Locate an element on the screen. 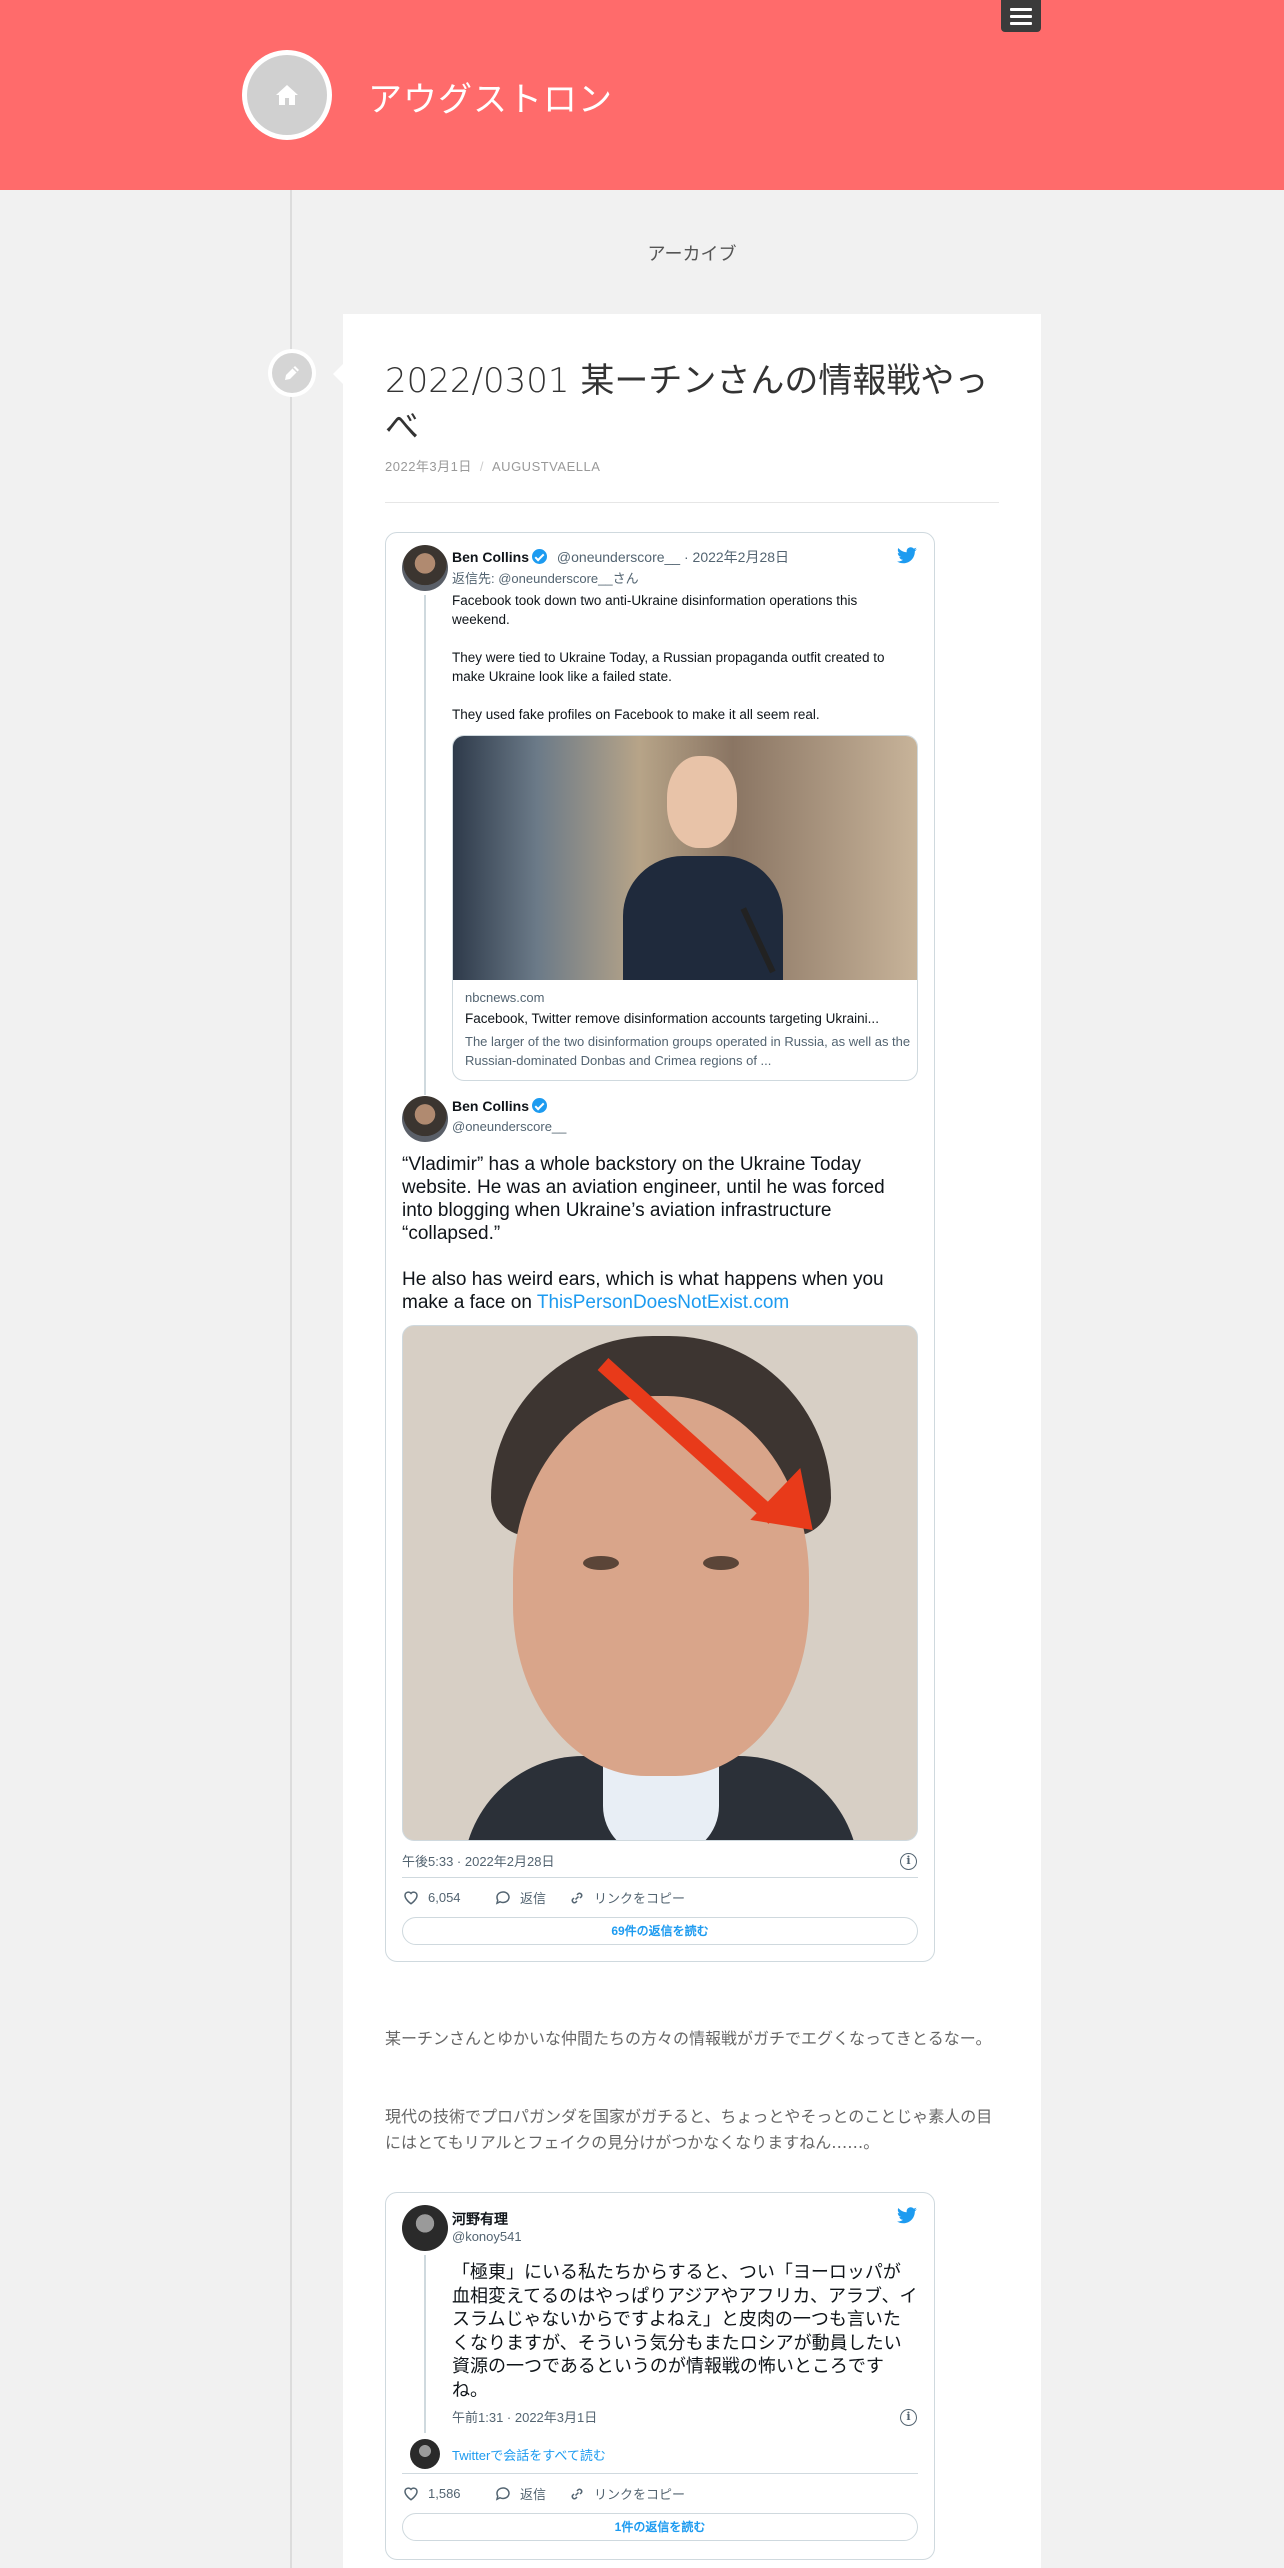  home-icon is located at coordinates (287, 95).